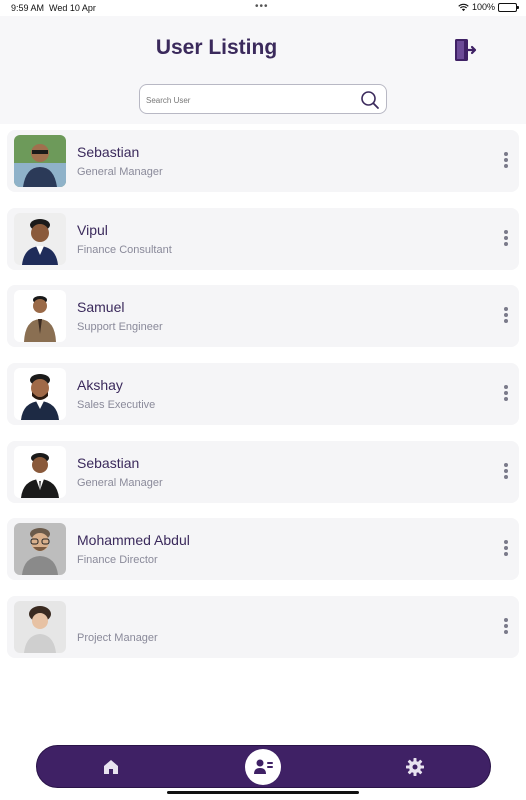  I want to click on user-card: Samuel Support Engineer, so click(263, 316).